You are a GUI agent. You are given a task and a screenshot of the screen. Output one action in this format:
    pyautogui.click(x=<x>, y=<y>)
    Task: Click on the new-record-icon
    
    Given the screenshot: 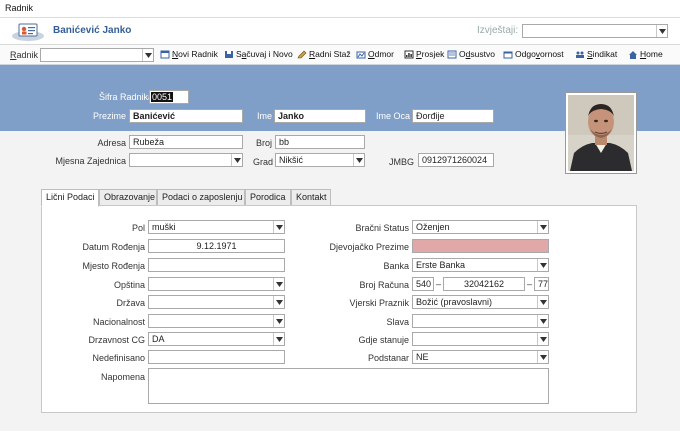 What is the action you would take?
    pyautogui.click(x=165, y=54)
    